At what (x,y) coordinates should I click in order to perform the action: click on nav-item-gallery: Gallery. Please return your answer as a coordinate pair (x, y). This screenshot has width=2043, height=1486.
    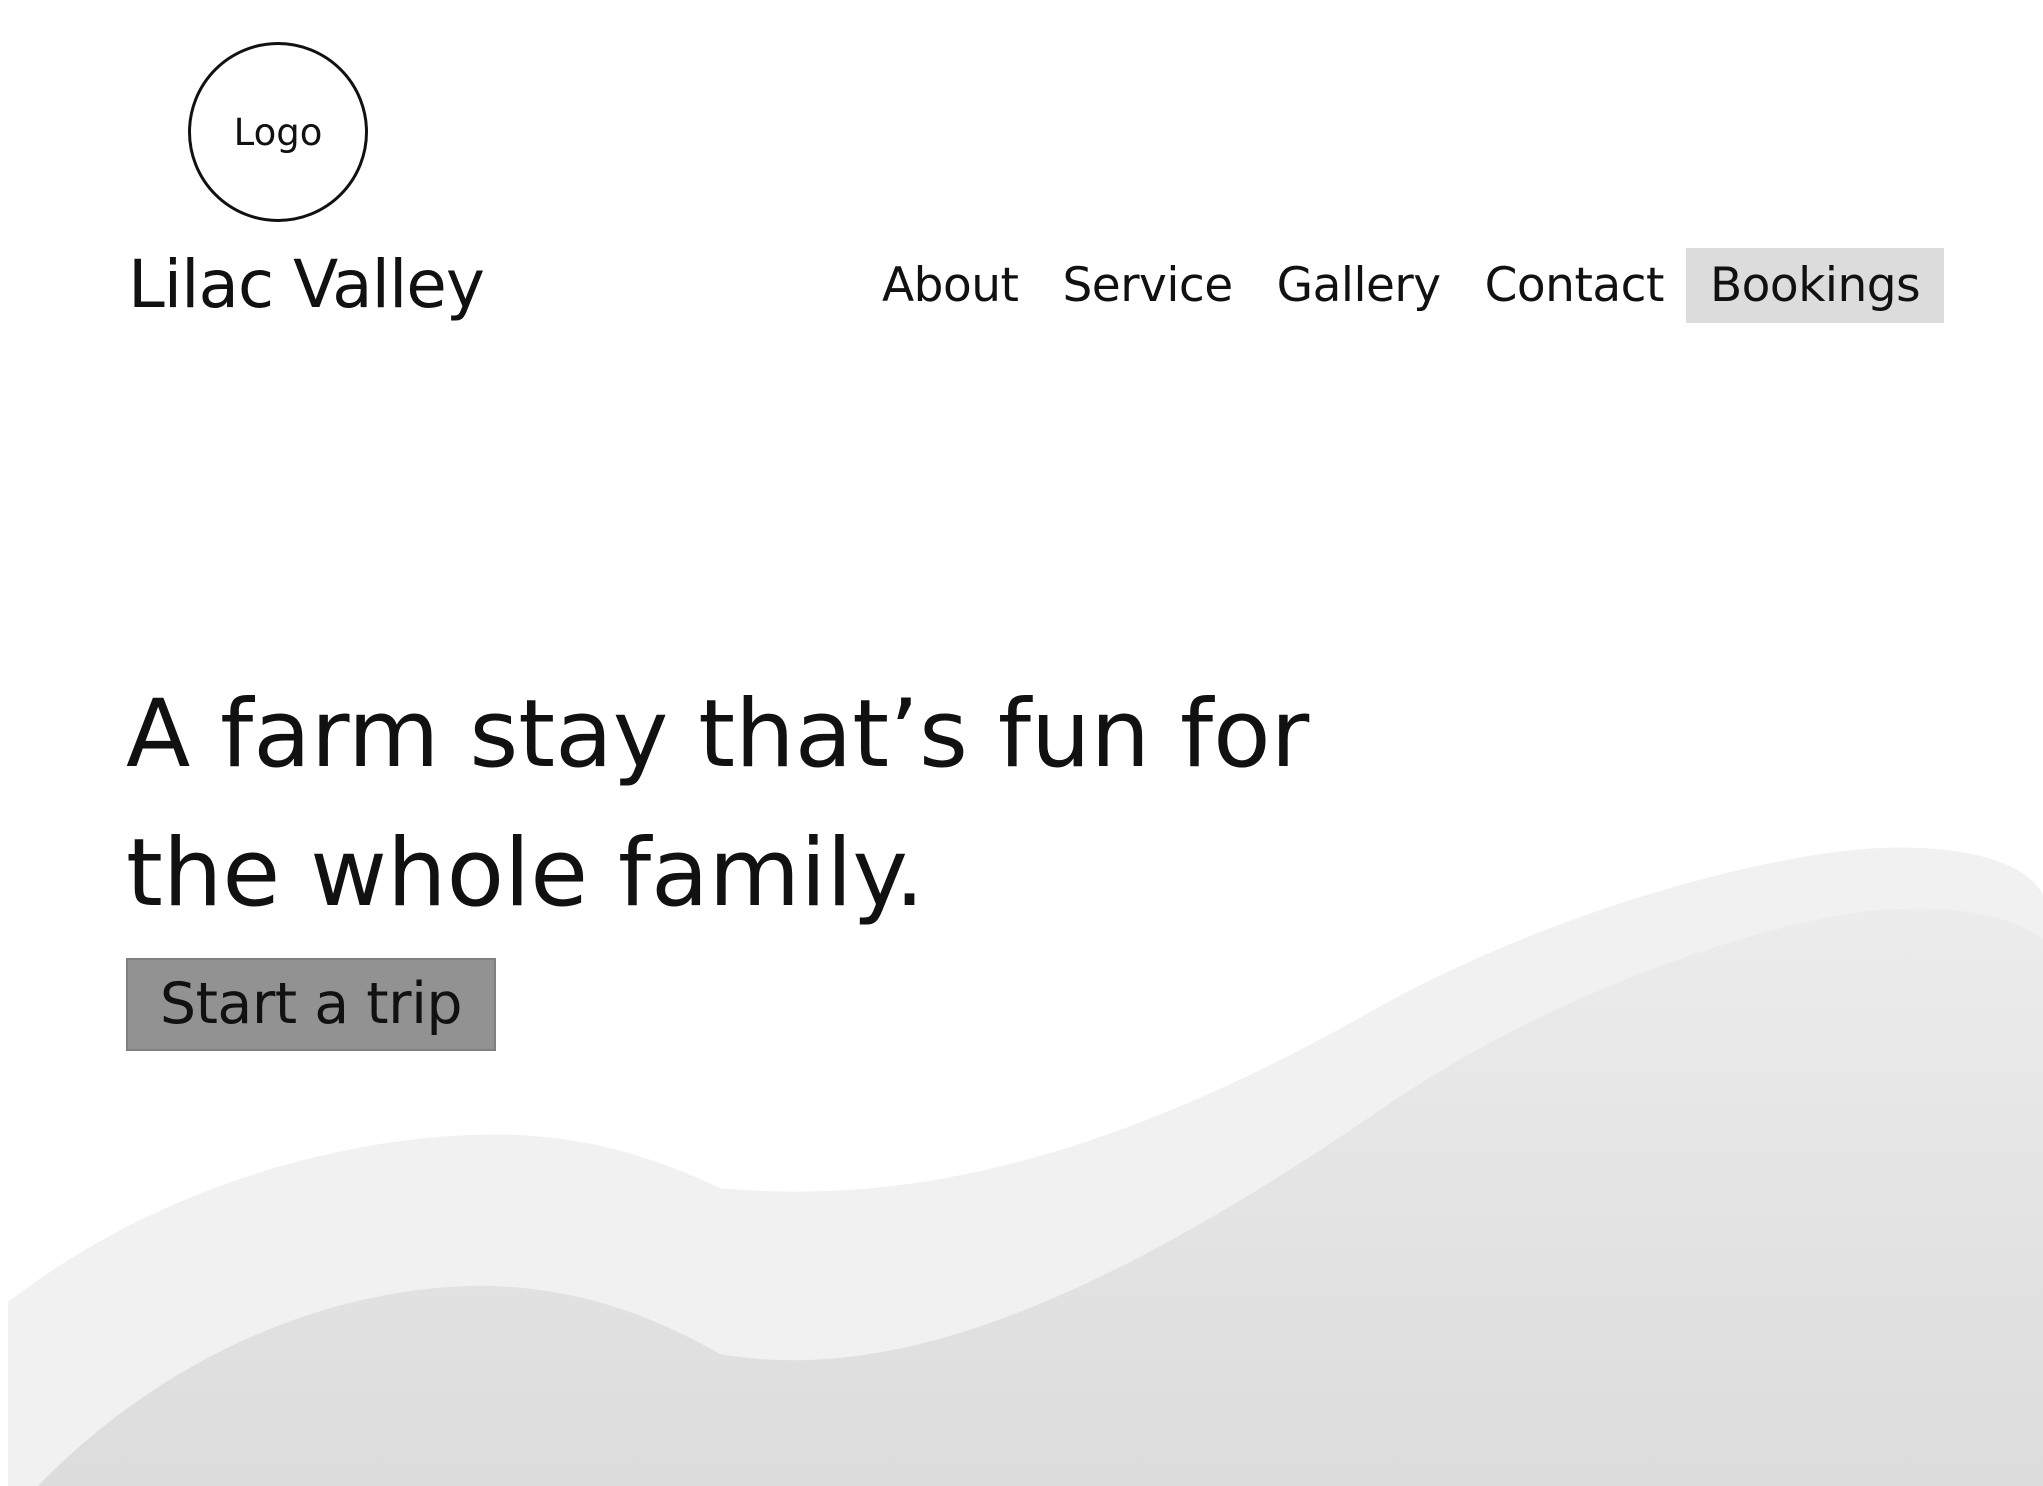
    Looking at the image, I should click on (1359, 285).